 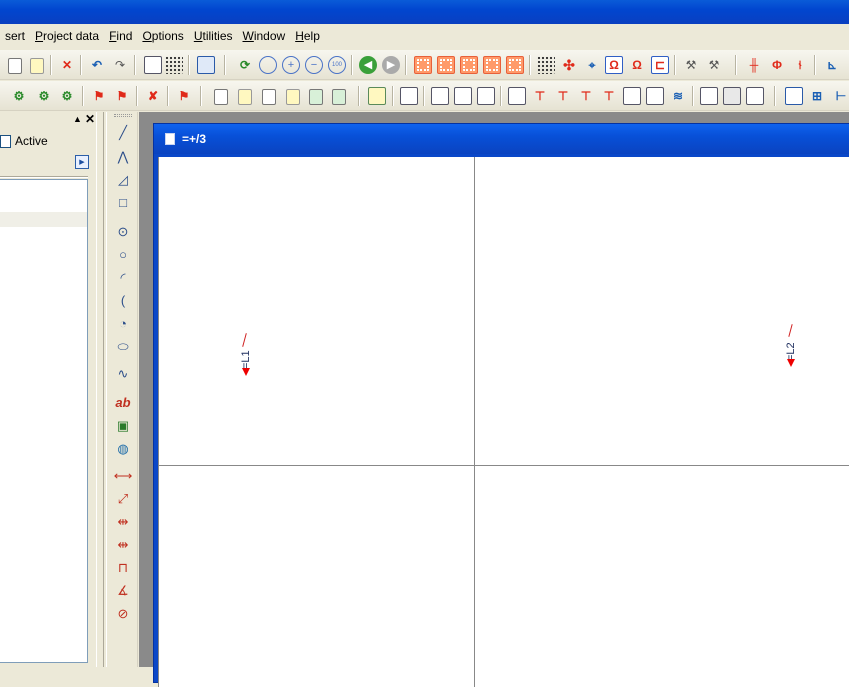 I want to click on plc-icon-3: ⊤, so click(x=586, y=96).